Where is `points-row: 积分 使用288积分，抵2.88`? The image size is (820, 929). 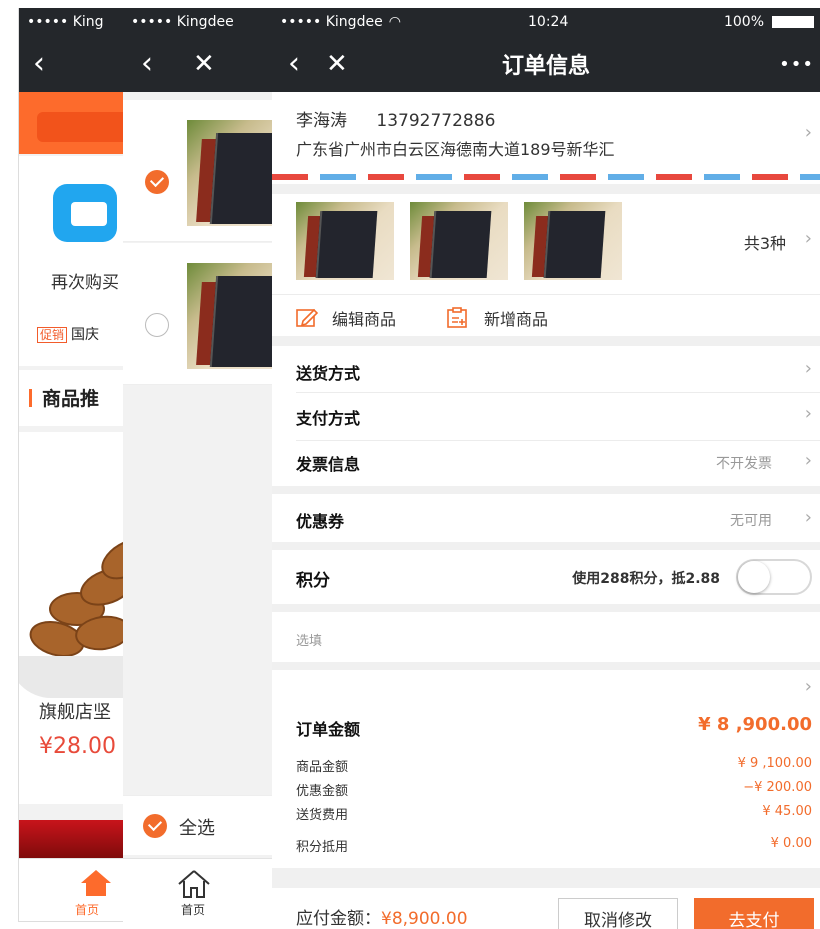
points-row: 积分 使用288积分，抵2.88 is located at coordinates (546, 577).